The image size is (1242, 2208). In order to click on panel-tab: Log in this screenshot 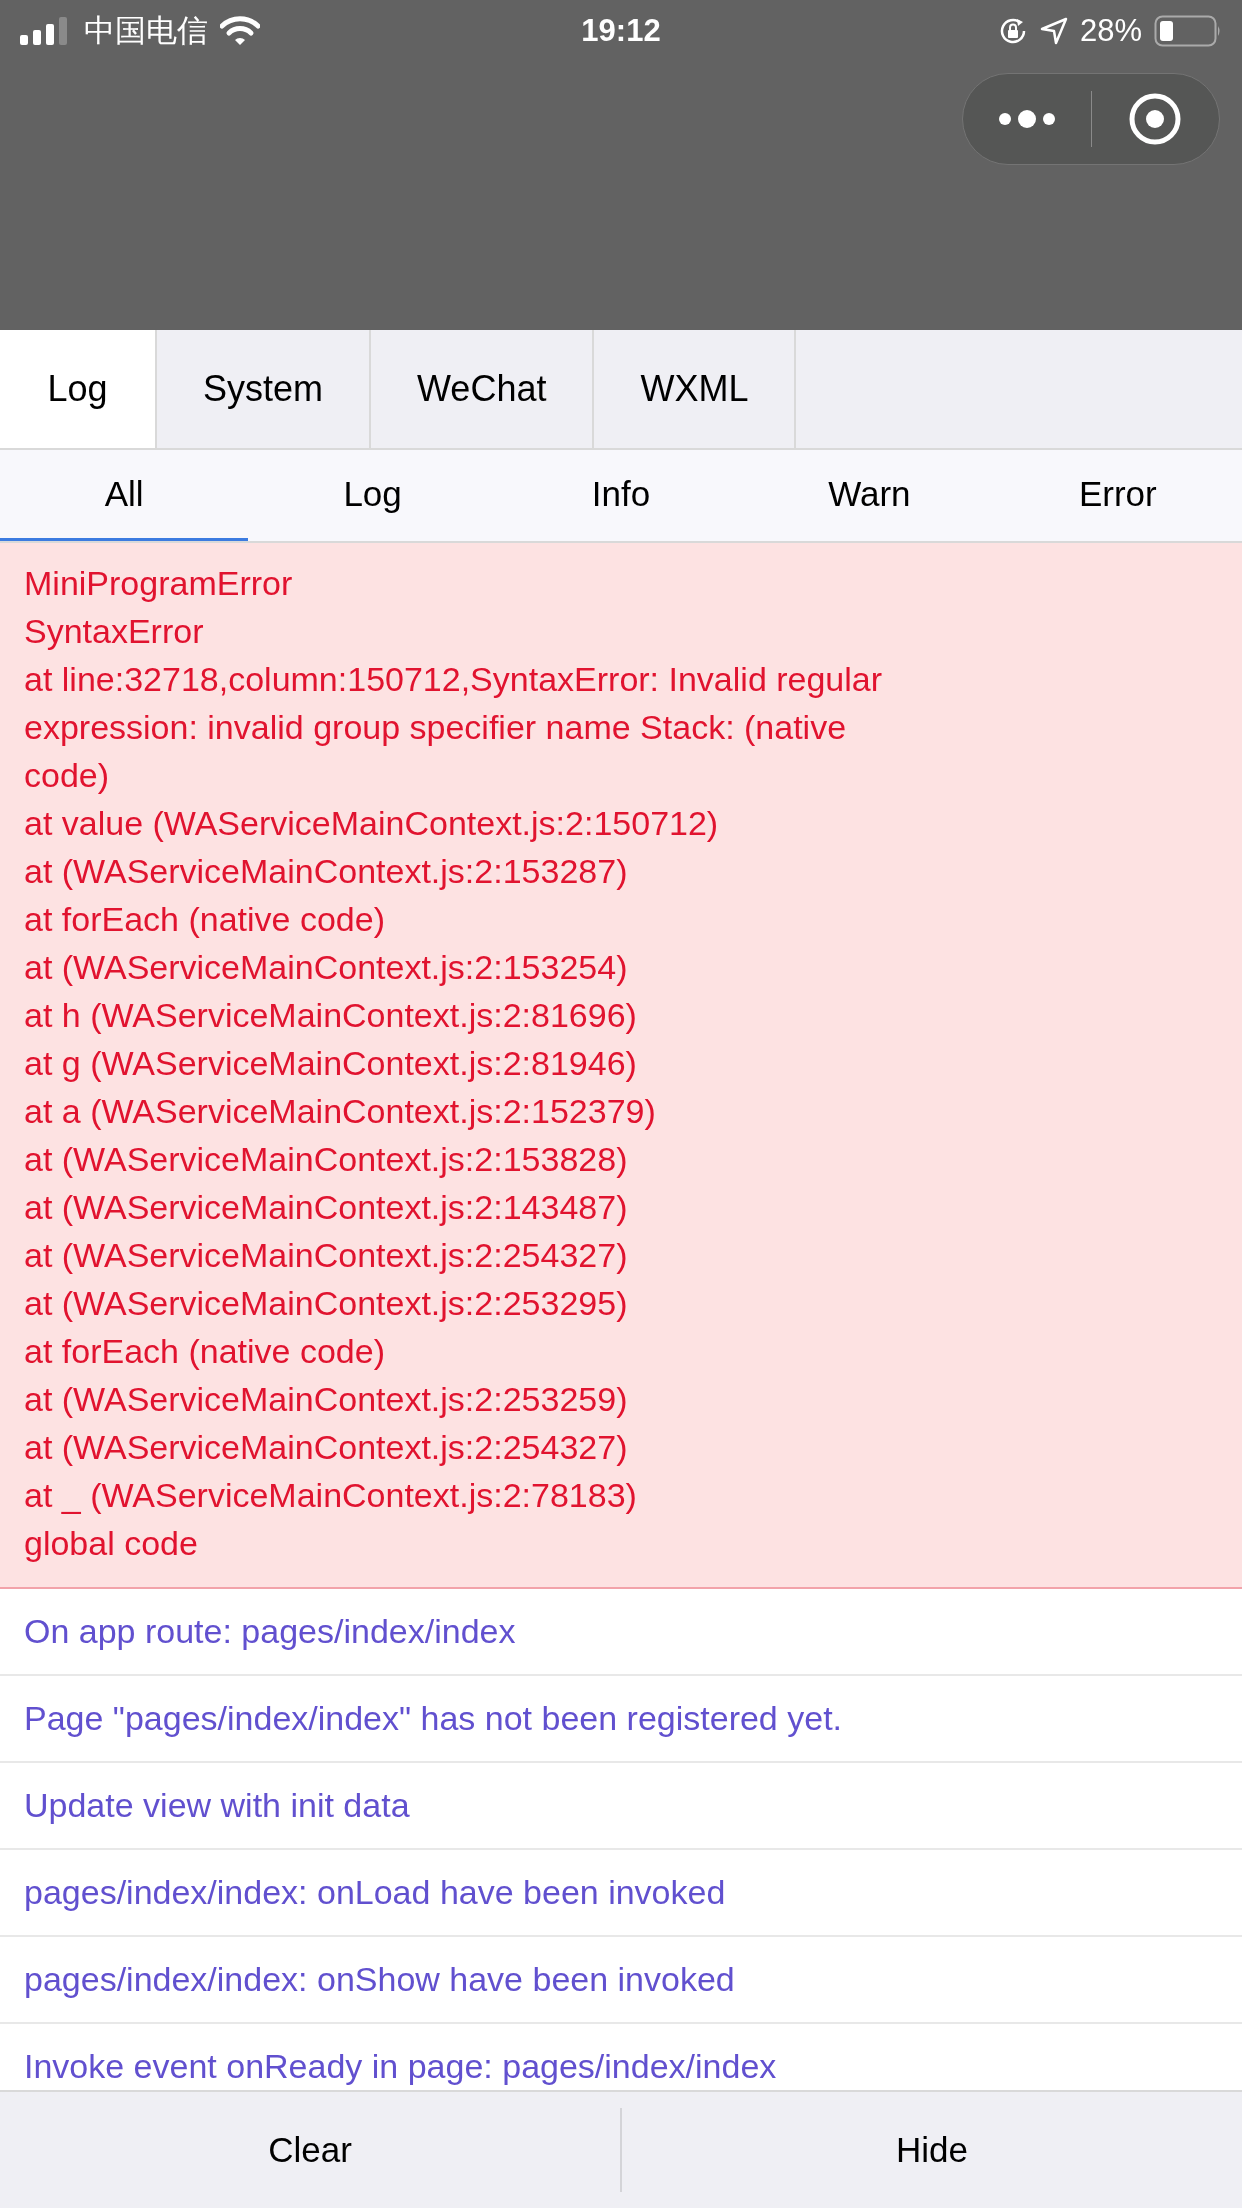, I will do `click(78, 389)`.